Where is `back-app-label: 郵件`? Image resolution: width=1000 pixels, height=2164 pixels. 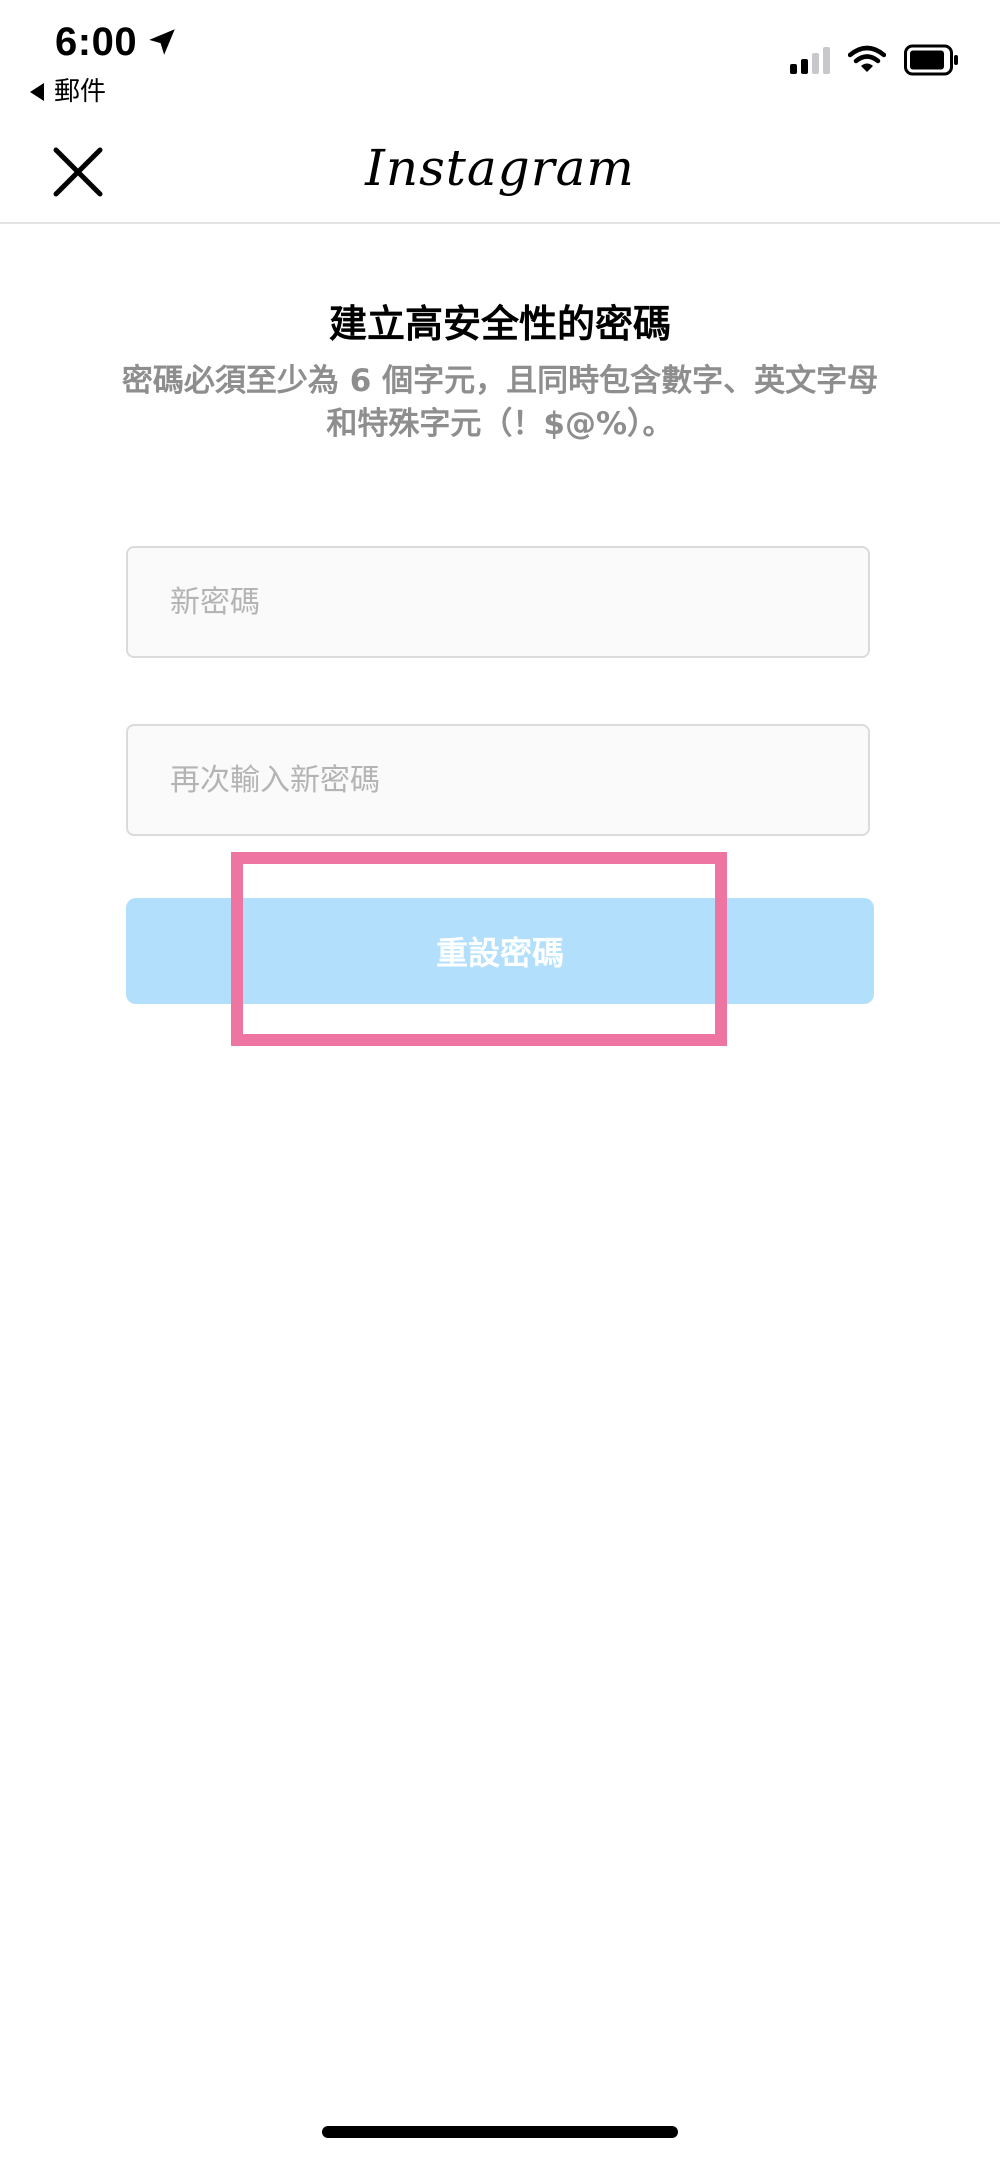 back-app-label: 郵件 is located at coordinates (80, 92).